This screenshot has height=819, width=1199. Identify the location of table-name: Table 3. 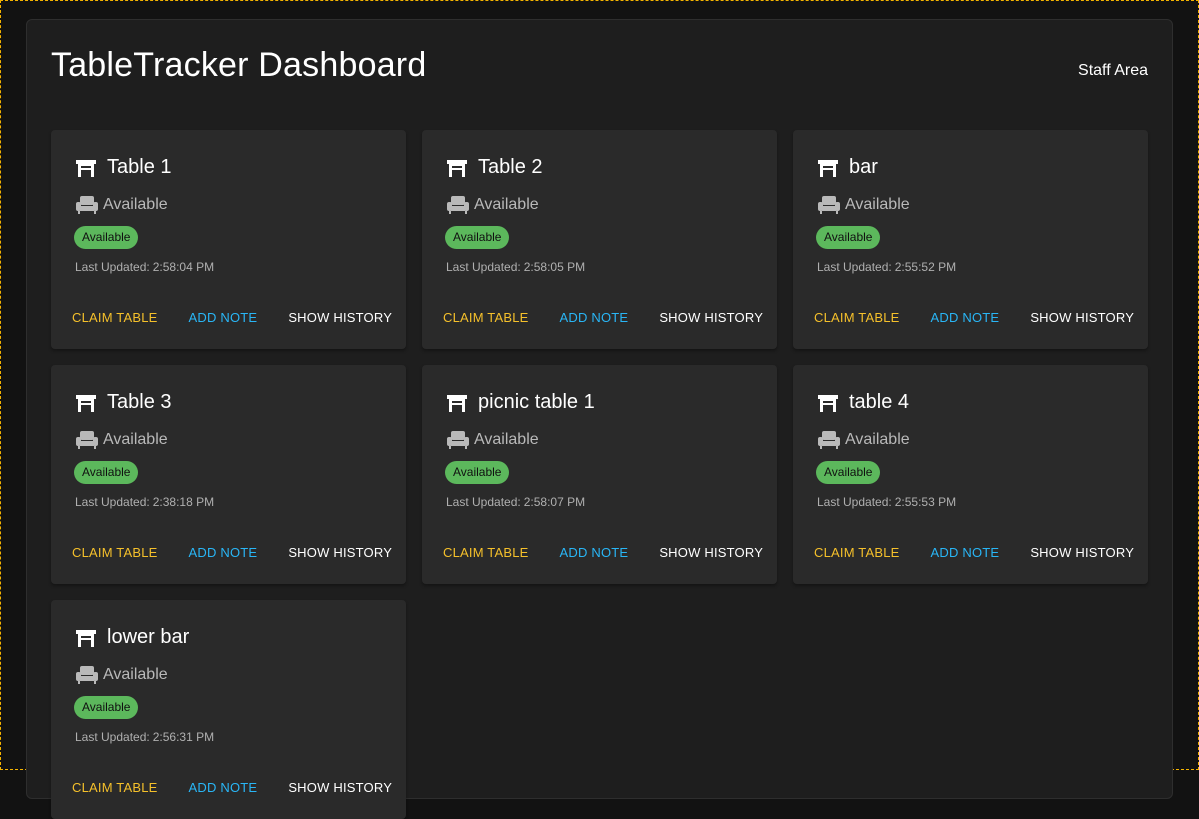
(139, 402).